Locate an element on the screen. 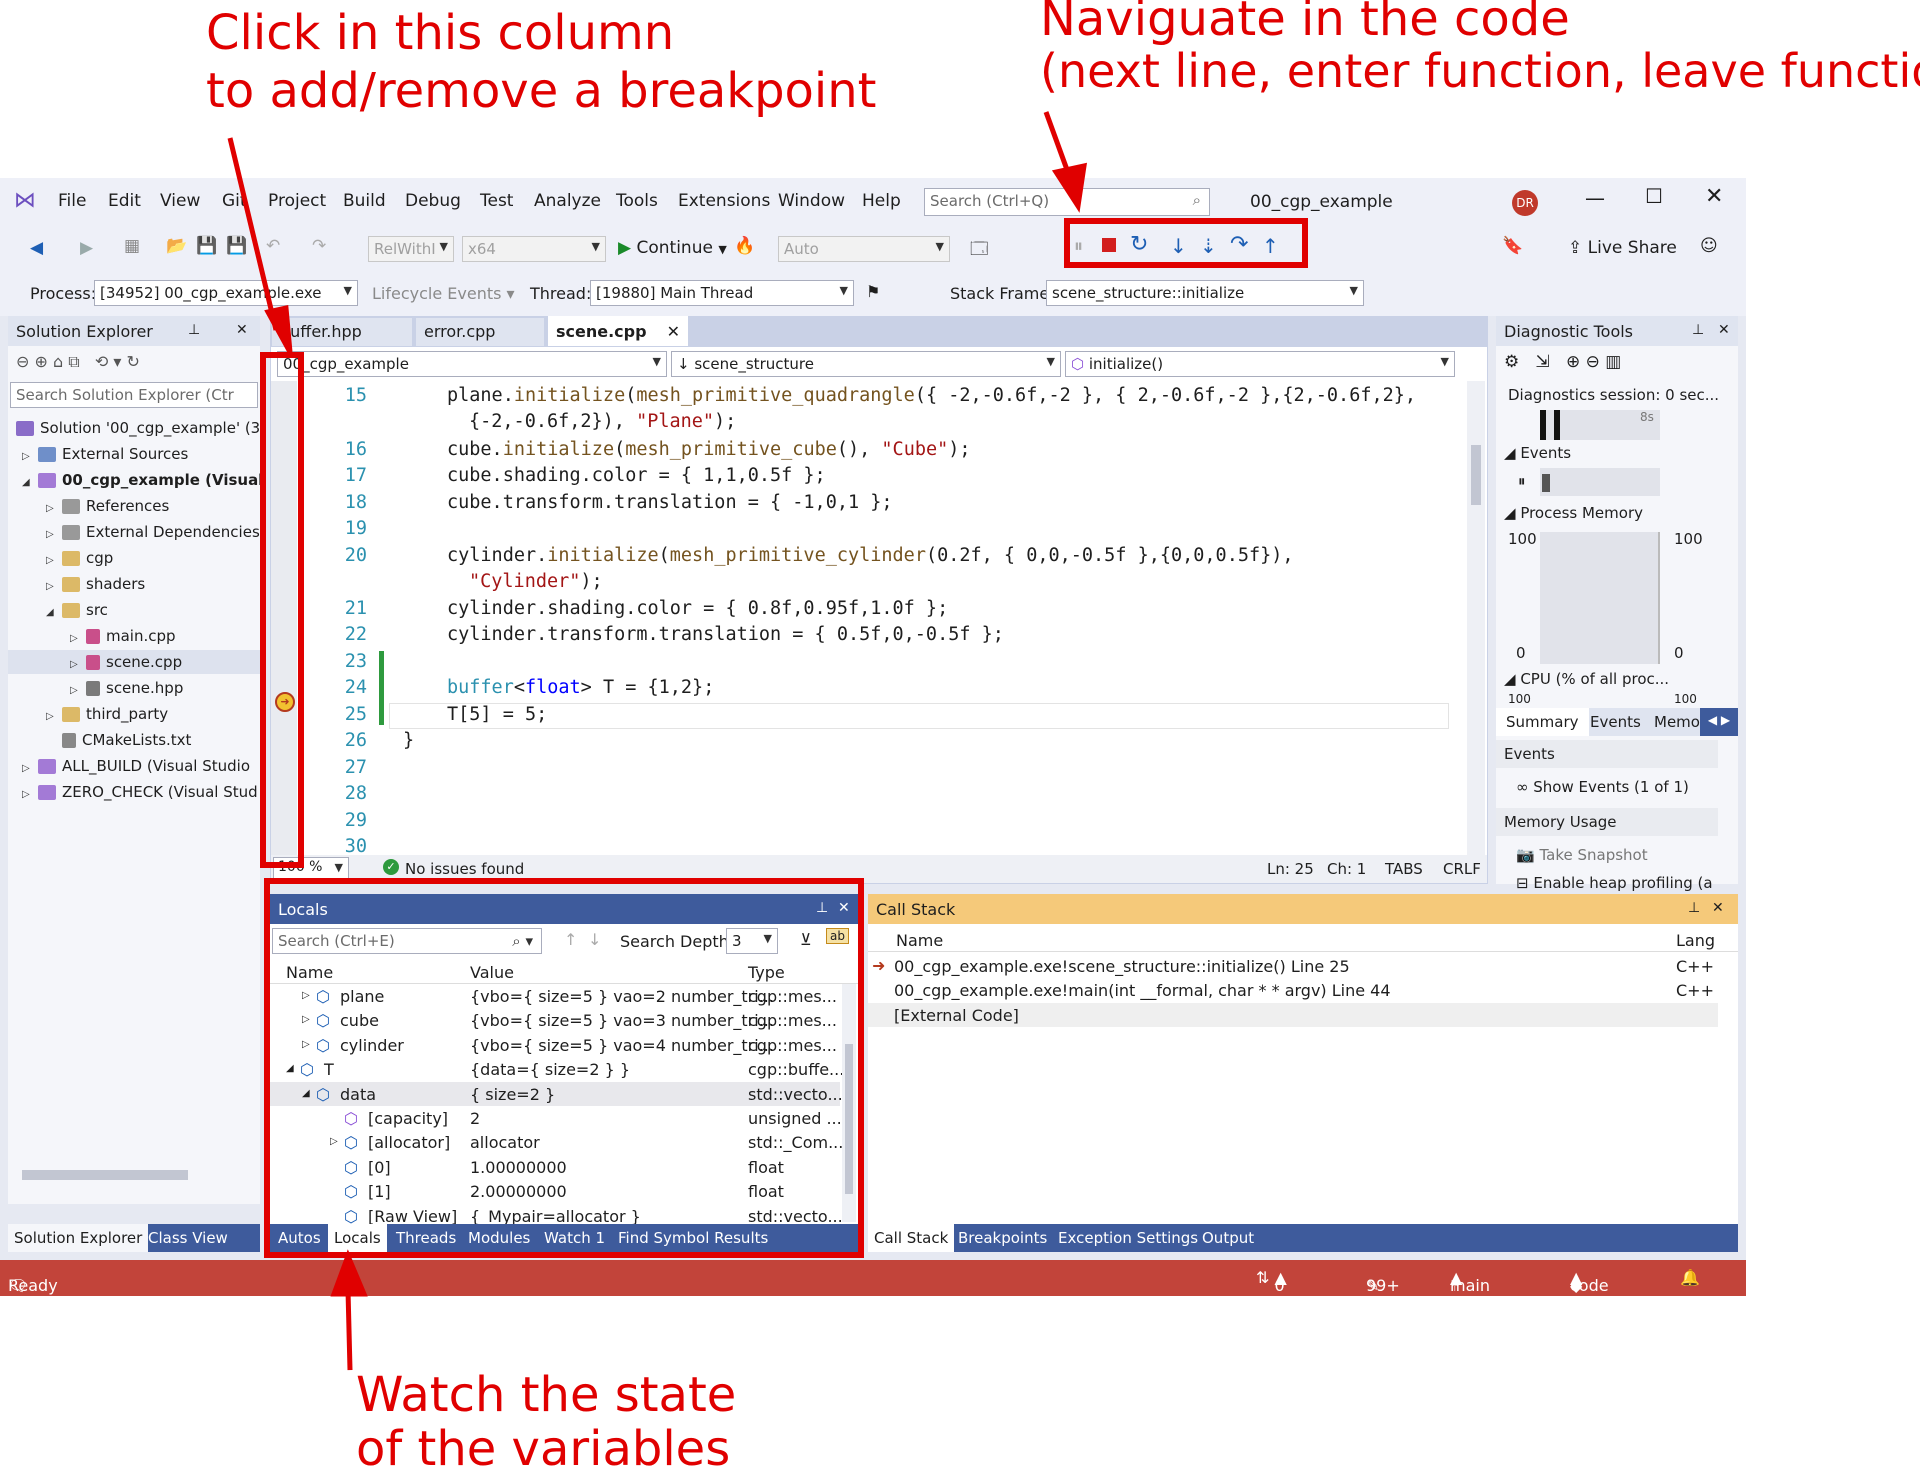 This screenshot has width=1920, height=1479. tab-events: Events is located at coordinates (1615, 722).